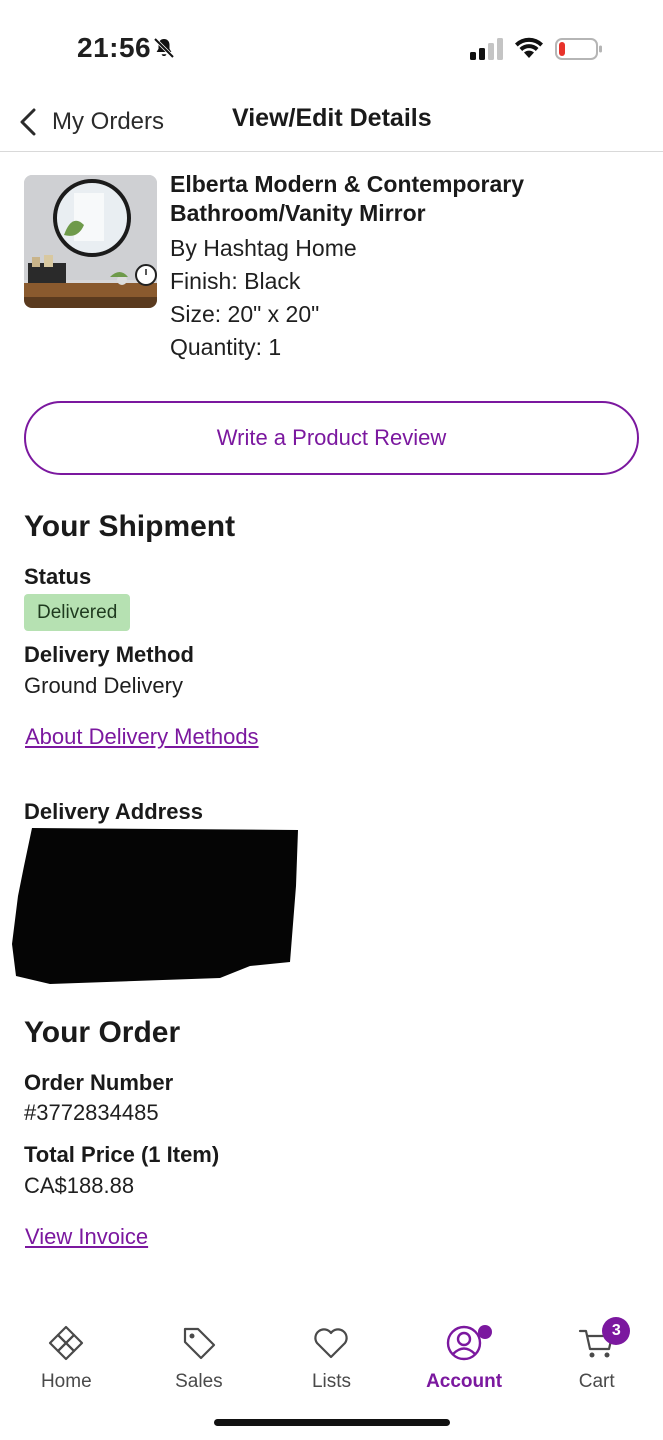  What do you see at coordinates (235, 281) in the screenshot?
I see `product-finish: Finish: Black` at bounding box center [235, 281].